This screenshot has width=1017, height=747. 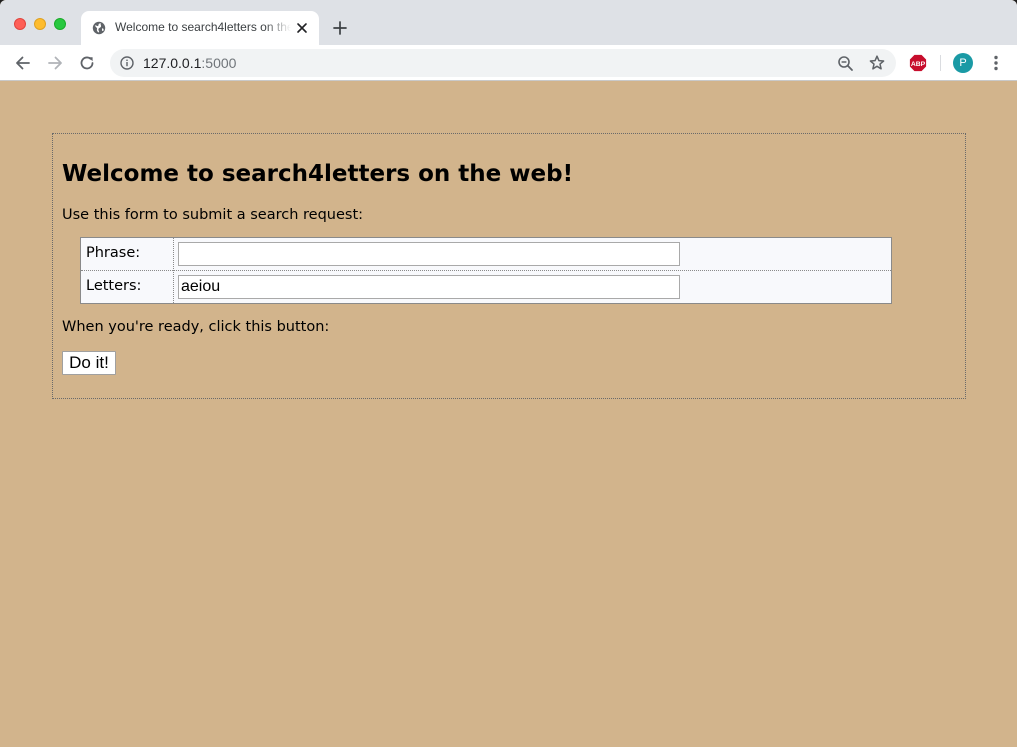 I want to click on tab-title: Welcome to search4letters on the web!, so click(x=203, y=27).